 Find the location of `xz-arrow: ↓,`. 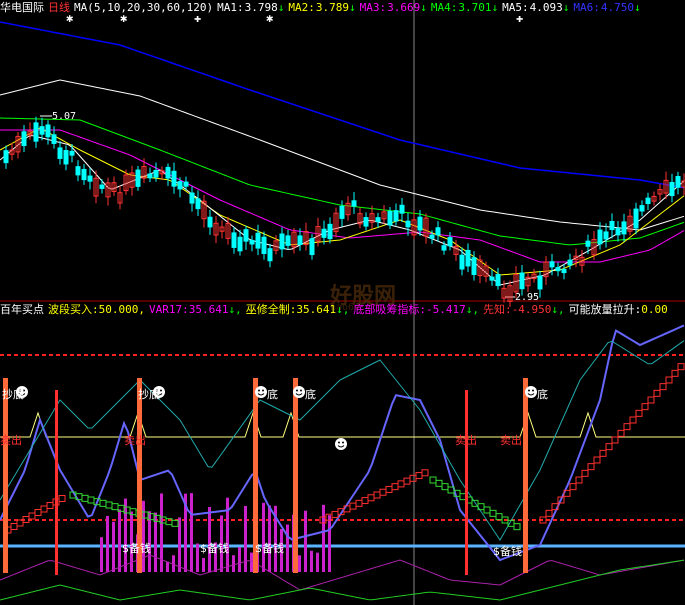

xz-arrow: ↓, is located at coordinates (558, 309).